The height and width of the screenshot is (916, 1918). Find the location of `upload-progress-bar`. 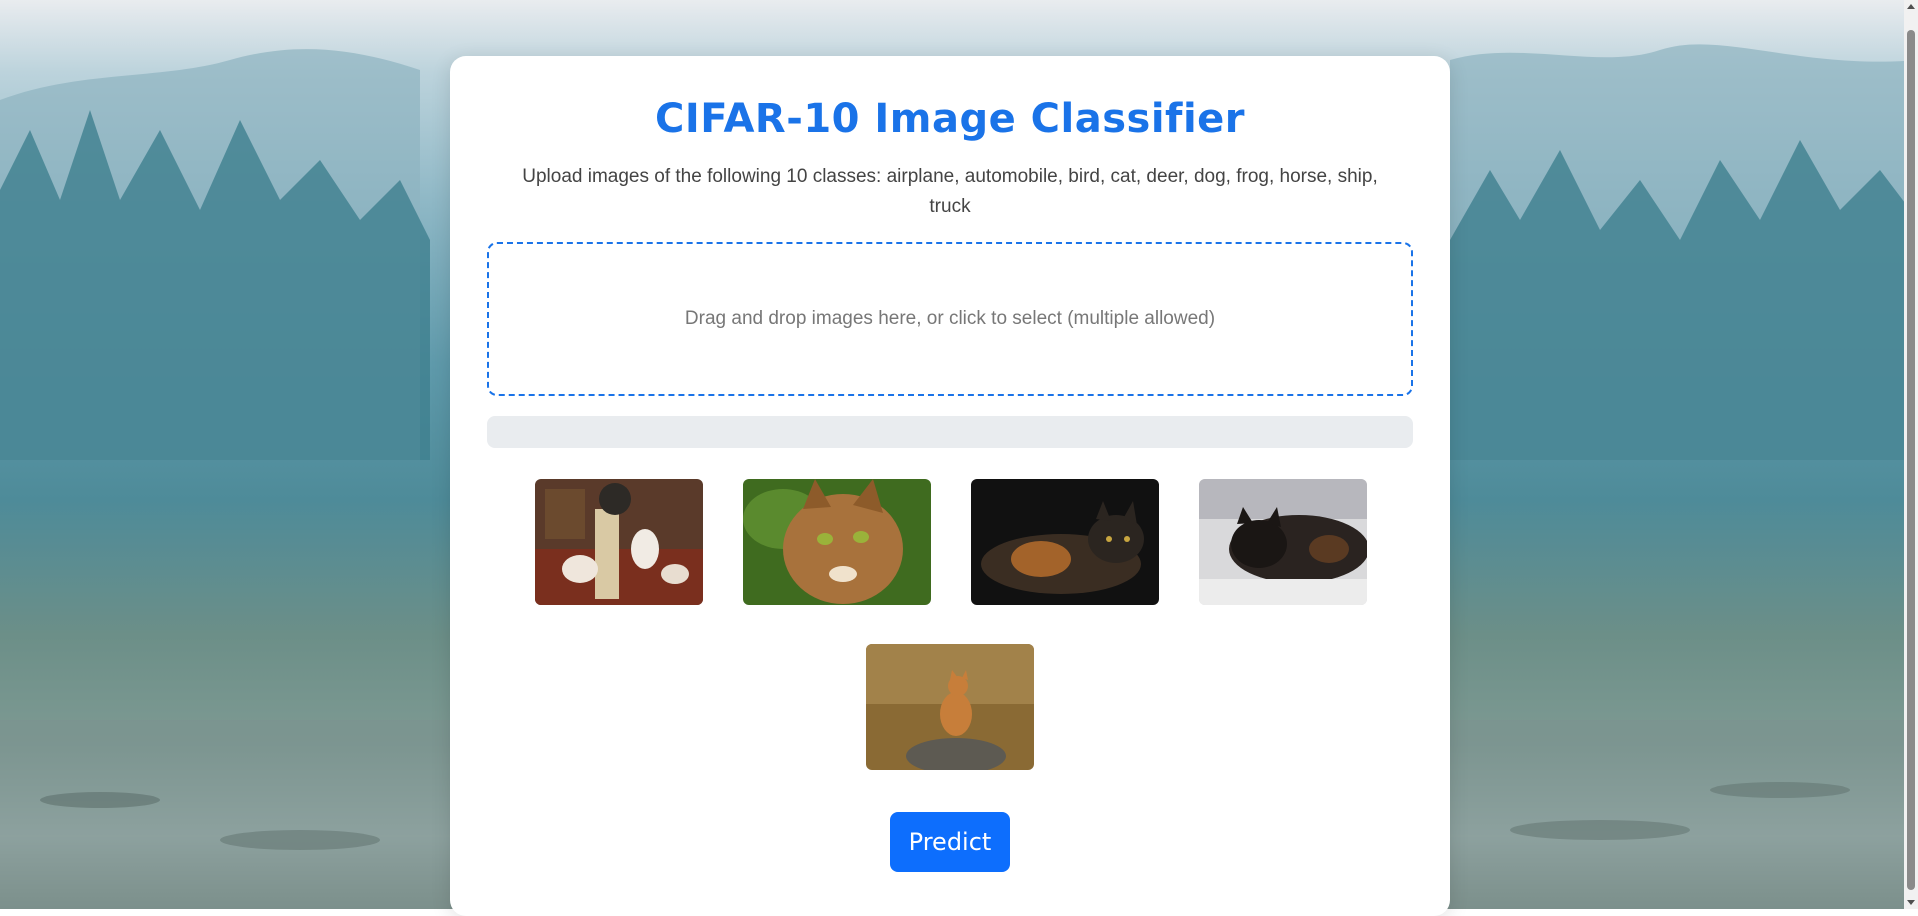

upload-progress-bar is located at coordinates (950, 432).